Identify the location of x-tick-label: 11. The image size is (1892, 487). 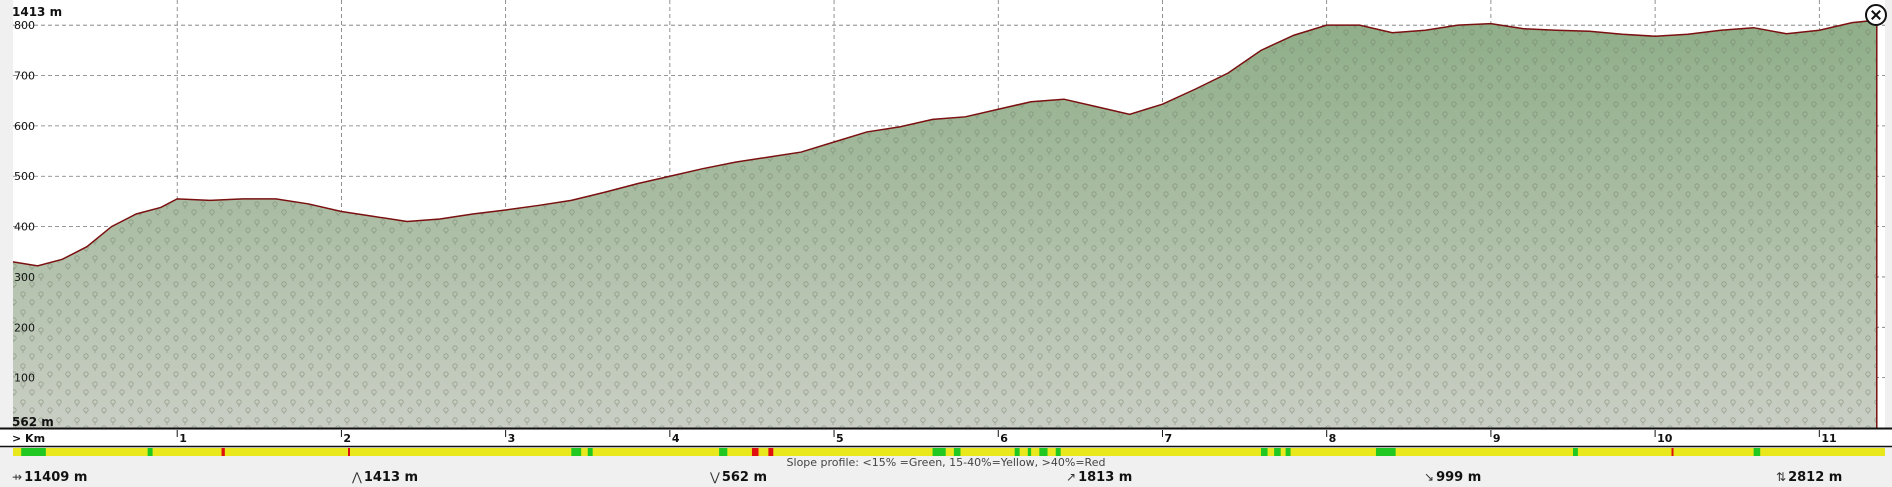
(1828, 438).